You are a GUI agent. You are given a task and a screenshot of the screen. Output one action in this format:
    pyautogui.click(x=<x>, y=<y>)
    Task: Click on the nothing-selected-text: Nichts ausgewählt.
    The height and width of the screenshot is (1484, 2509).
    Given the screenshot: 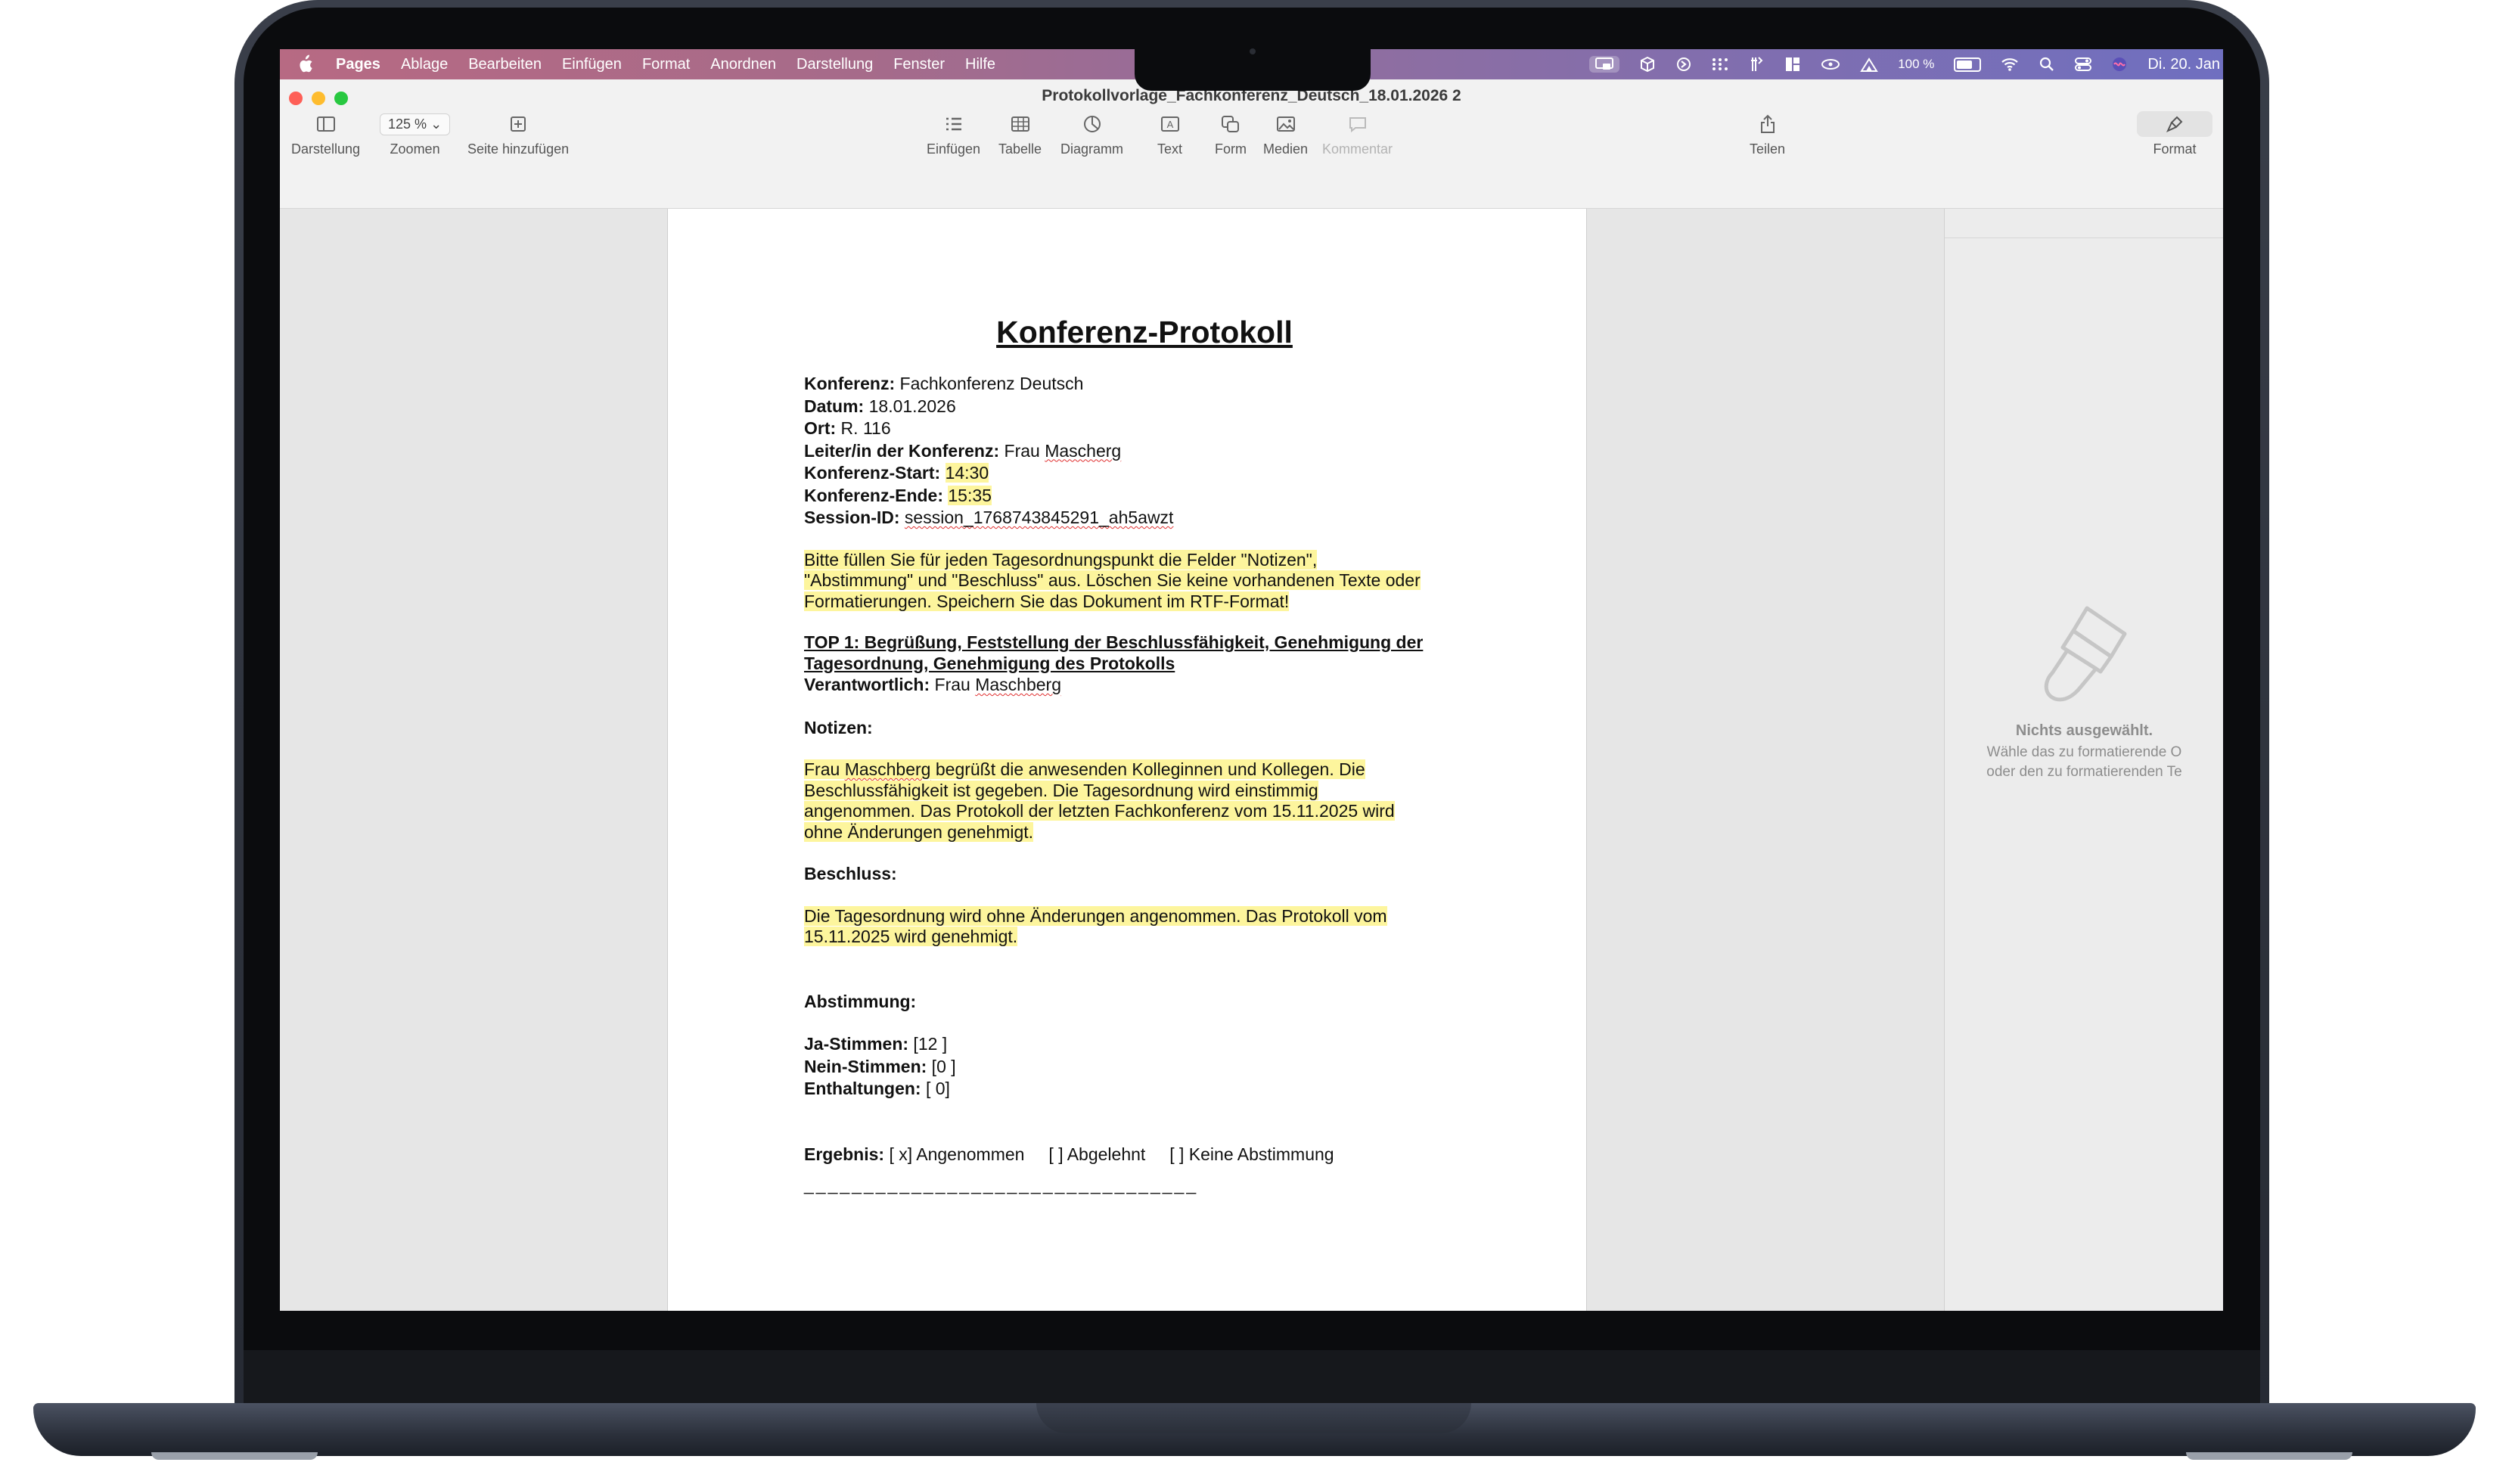 What is the action you would take?
    pyautogui.click(x=2084, y=730)
    